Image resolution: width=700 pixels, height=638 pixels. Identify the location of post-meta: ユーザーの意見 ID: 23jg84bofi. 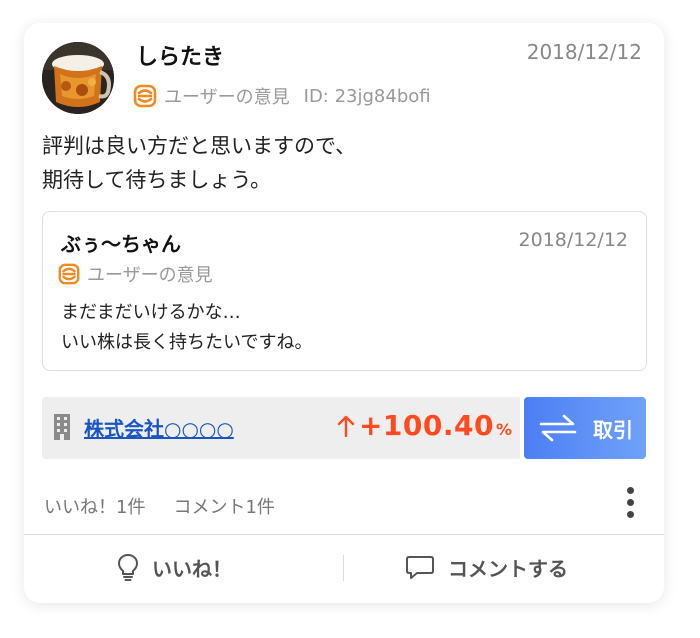
(281, 96).